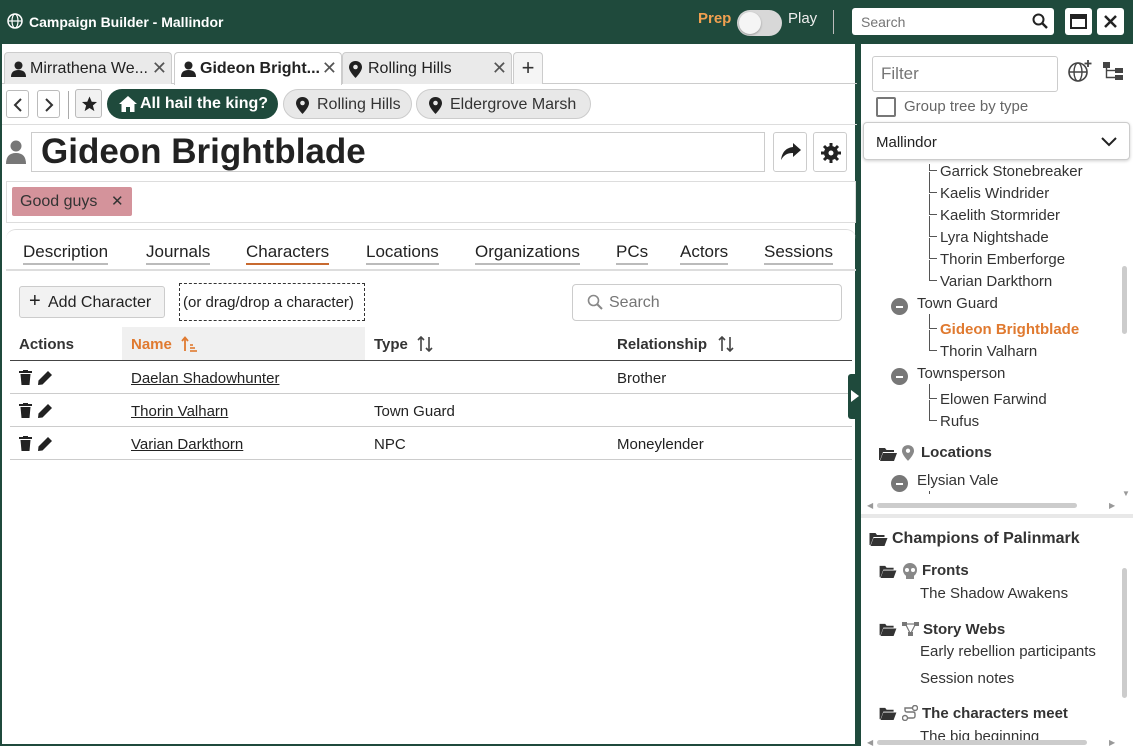  Describe the element at coordinates (961, 373) in the screenshot. I see `tree-folder: Townsperson` at that location.